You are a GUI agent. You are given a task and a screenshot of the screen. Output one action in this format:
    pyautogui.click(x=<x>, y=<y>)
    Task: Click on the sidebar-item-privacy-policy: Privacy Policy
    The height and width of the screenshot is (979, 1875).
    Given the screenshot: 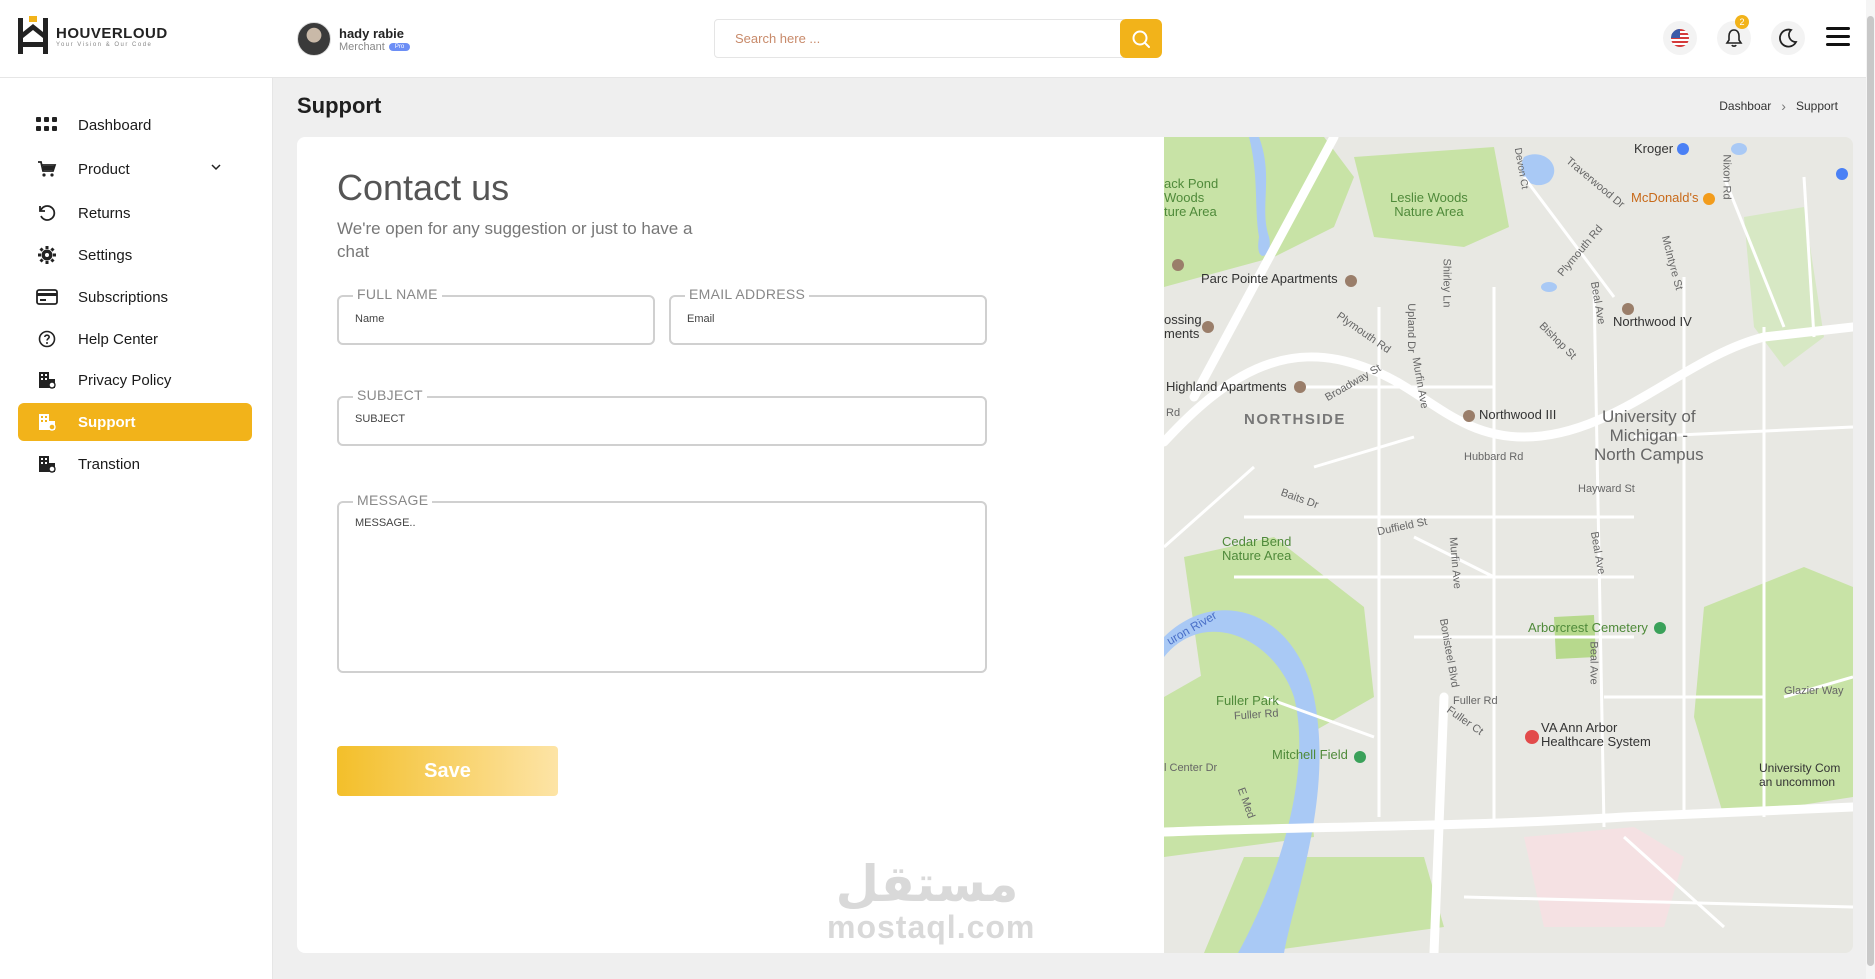 What is the action you would take?
    pyautogui.click(x=135, y=380)
    